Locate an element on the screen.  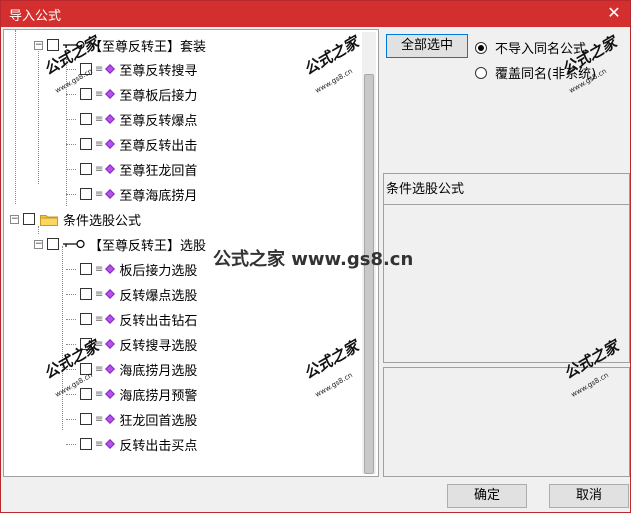
scrollbar-thumb is located at coordinates (369, 274).